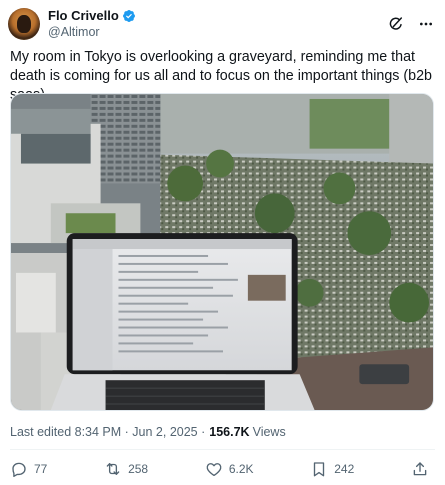 The height and width of the screenshot is (485, 445). I want to click on more-options-icon, so click(426, 24).